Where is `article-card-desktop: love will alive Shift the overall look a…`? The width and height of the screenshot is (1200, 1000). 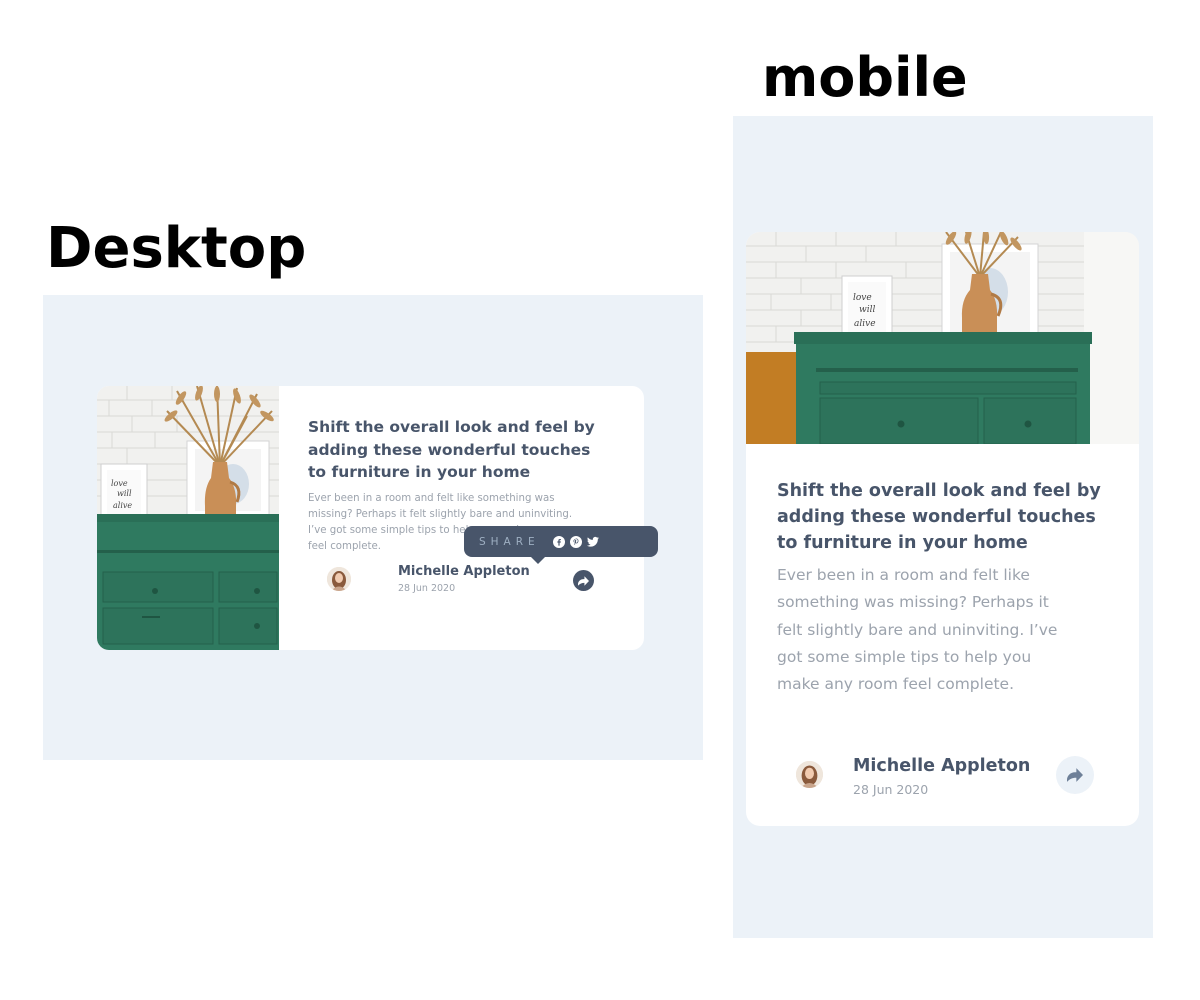
article-card-desktop: love will alive Shift the overall look a… is located at coordinates (370, 518).